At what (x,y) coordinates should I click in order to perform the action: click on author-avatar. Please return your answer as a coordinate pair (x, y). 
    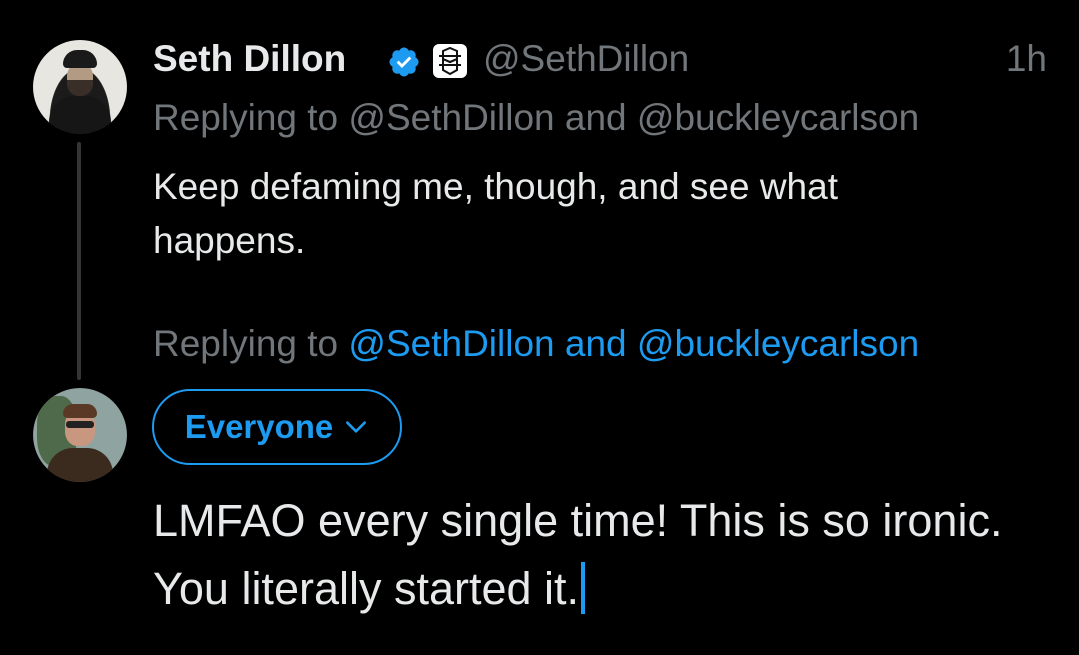
    Looking at the image, I should click on (80, 87).